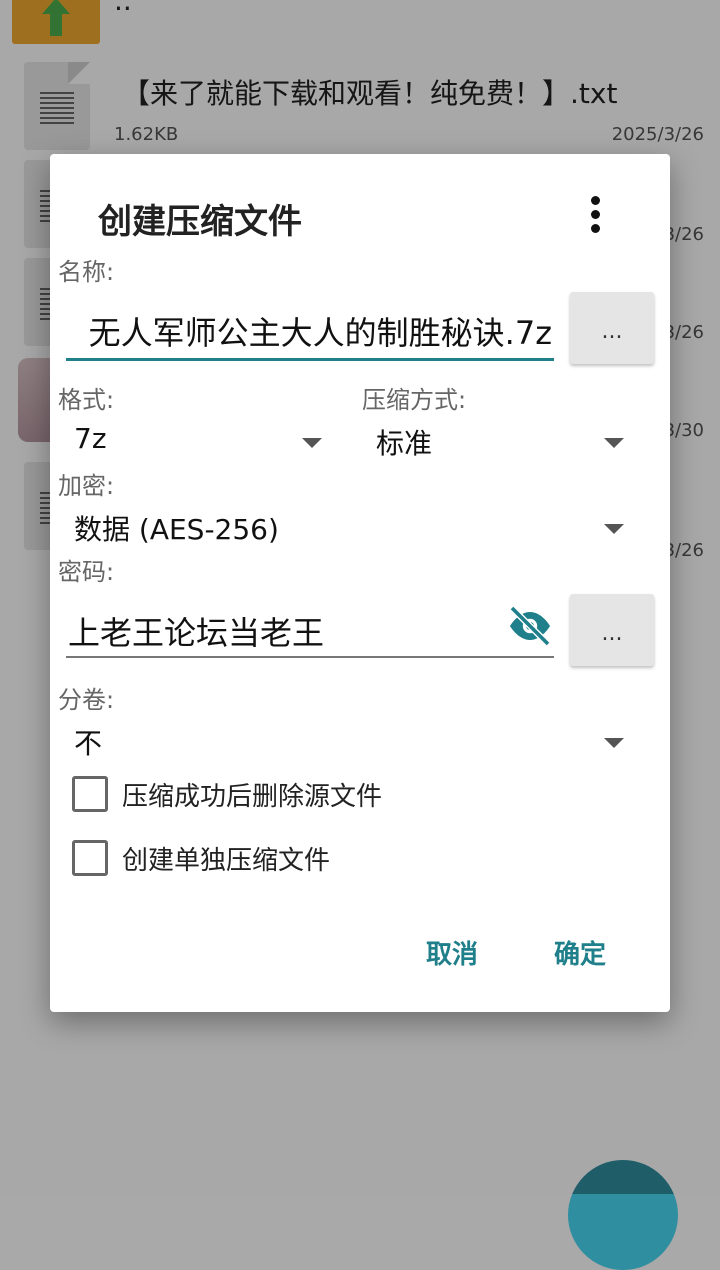 The image size is (720, 1270). Describe the element at coordinates (90, 794) in the screenshot. I see `delete-source-checkbox` at that location.